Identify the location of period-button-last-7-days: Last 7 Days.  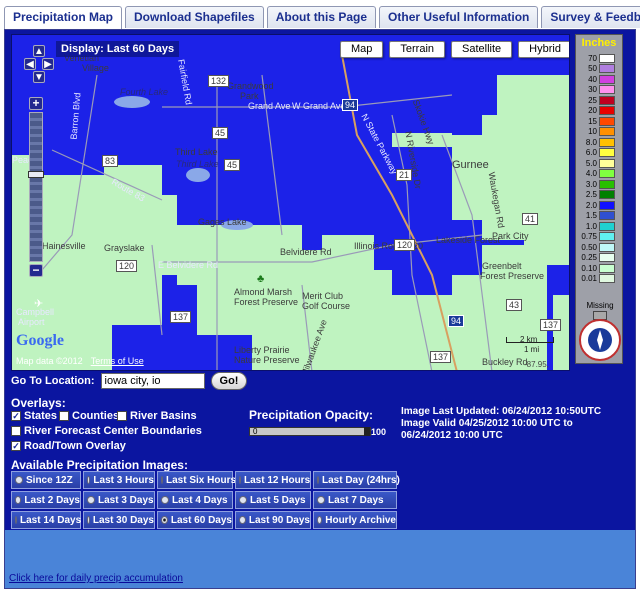
(355, 500).